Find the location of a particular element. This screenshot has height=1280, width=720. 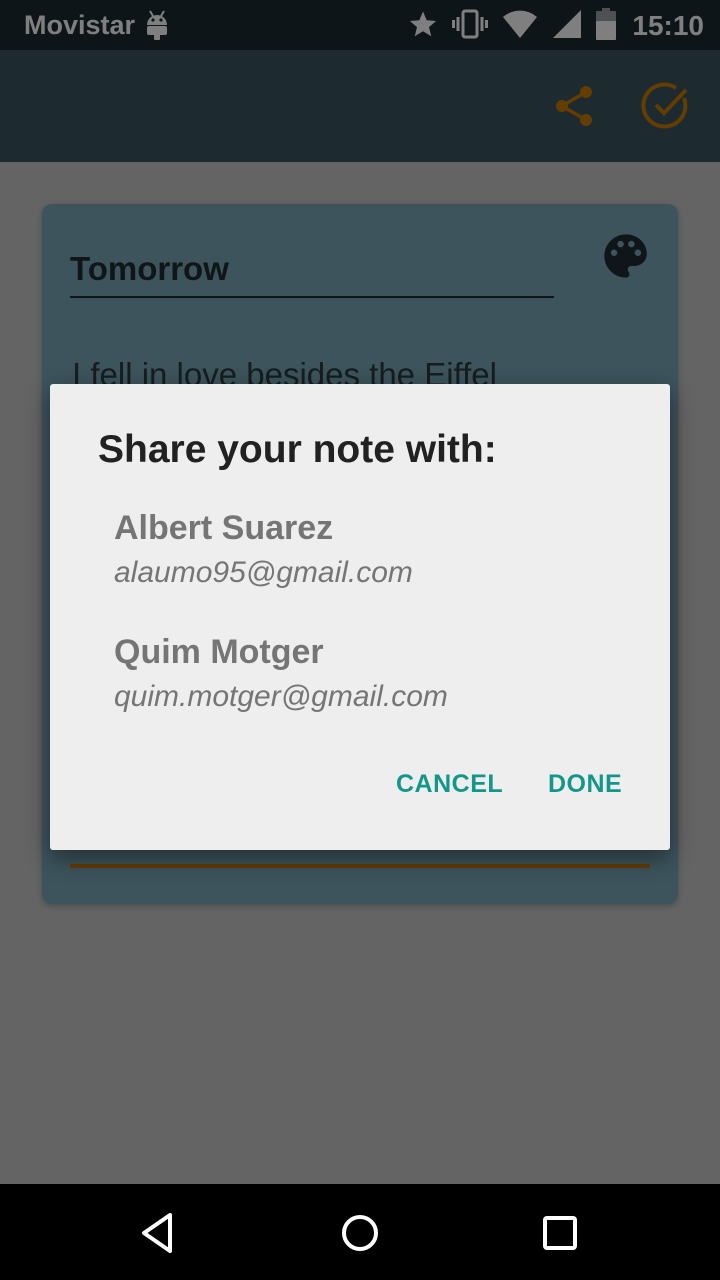

contact-item: Quim Motger quim.motger@gmail.com is located at coordinates (374, 675).